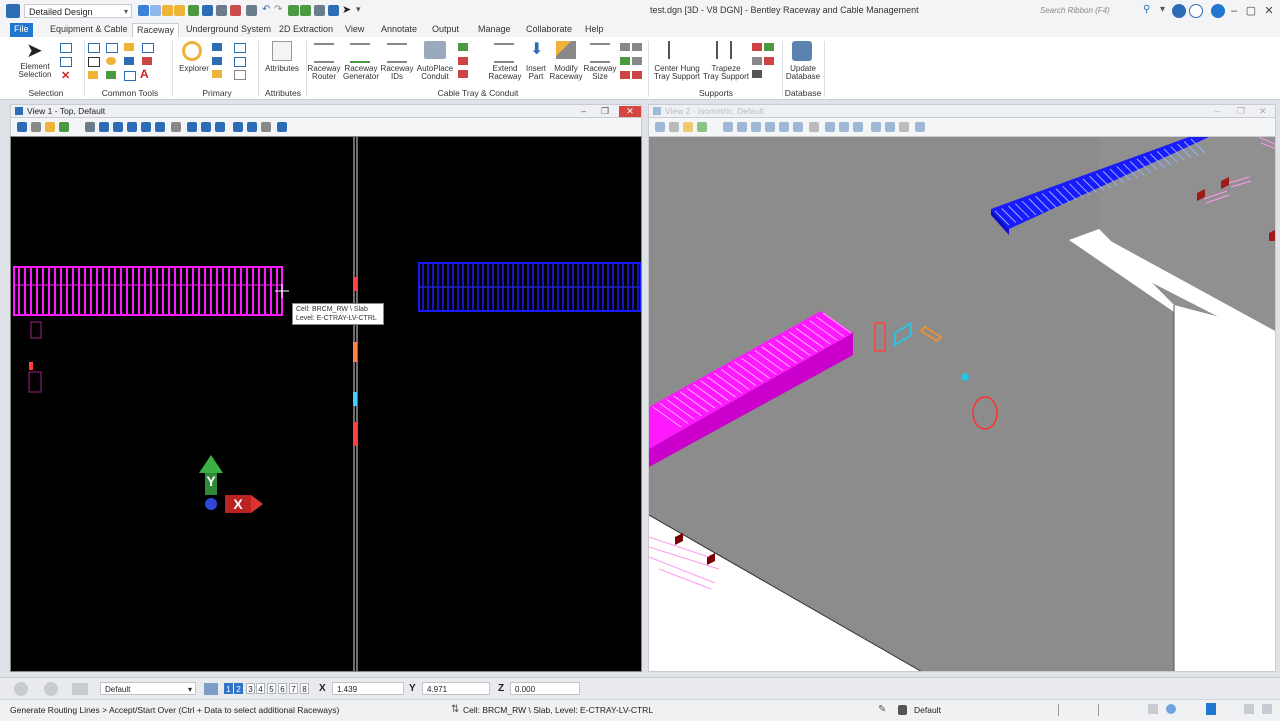 This screenshot has width=1280, height=721. I want to click on search-ribbon-input: Search Ribbon (F4), so click(1099, 11).